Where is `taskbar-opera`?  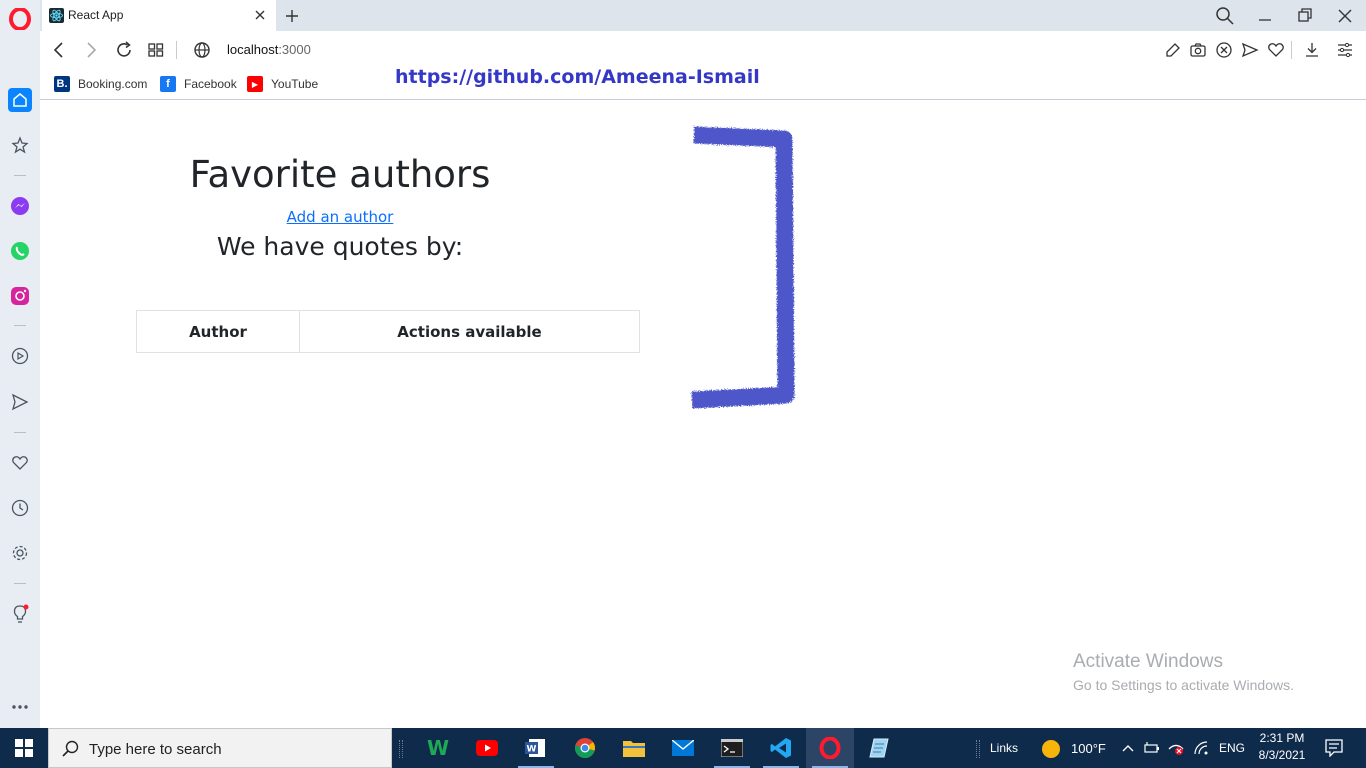
taskbar-opera is located at coordinates (830, 748).